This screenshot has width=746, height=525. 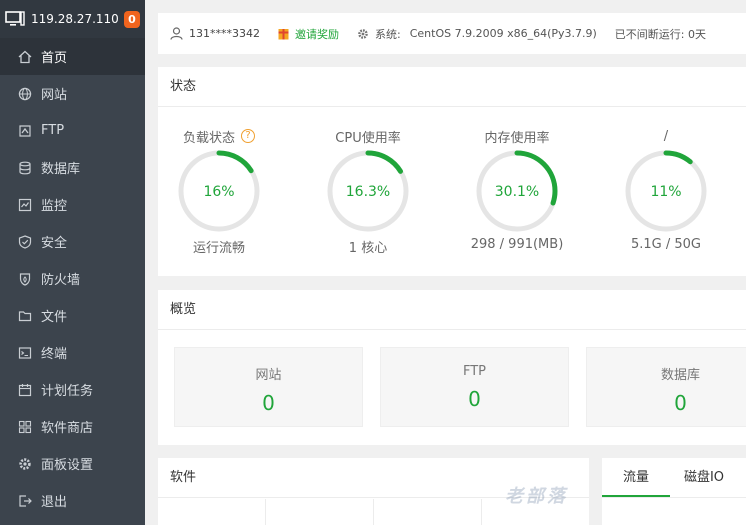 What do you see at coordinates (67, 465) in the screenshot?
I see `sidebar-item-label: 面板设置` at bounding box center [67, 465].